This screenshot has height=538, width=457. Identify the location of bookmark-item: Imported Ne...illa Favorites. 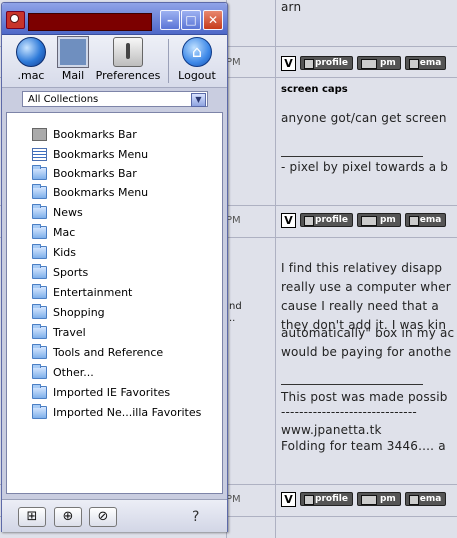
(116, 412).